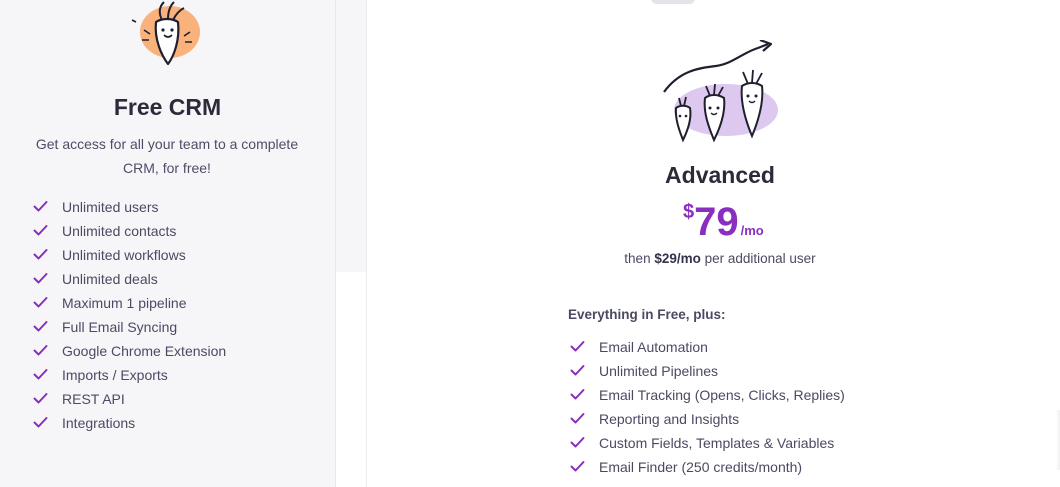 This screenshot has height=487, width=1060. Describe the element at coordinates (167, 107) in the screenshot. I see `free-plan-title: Free CRM` at that location.